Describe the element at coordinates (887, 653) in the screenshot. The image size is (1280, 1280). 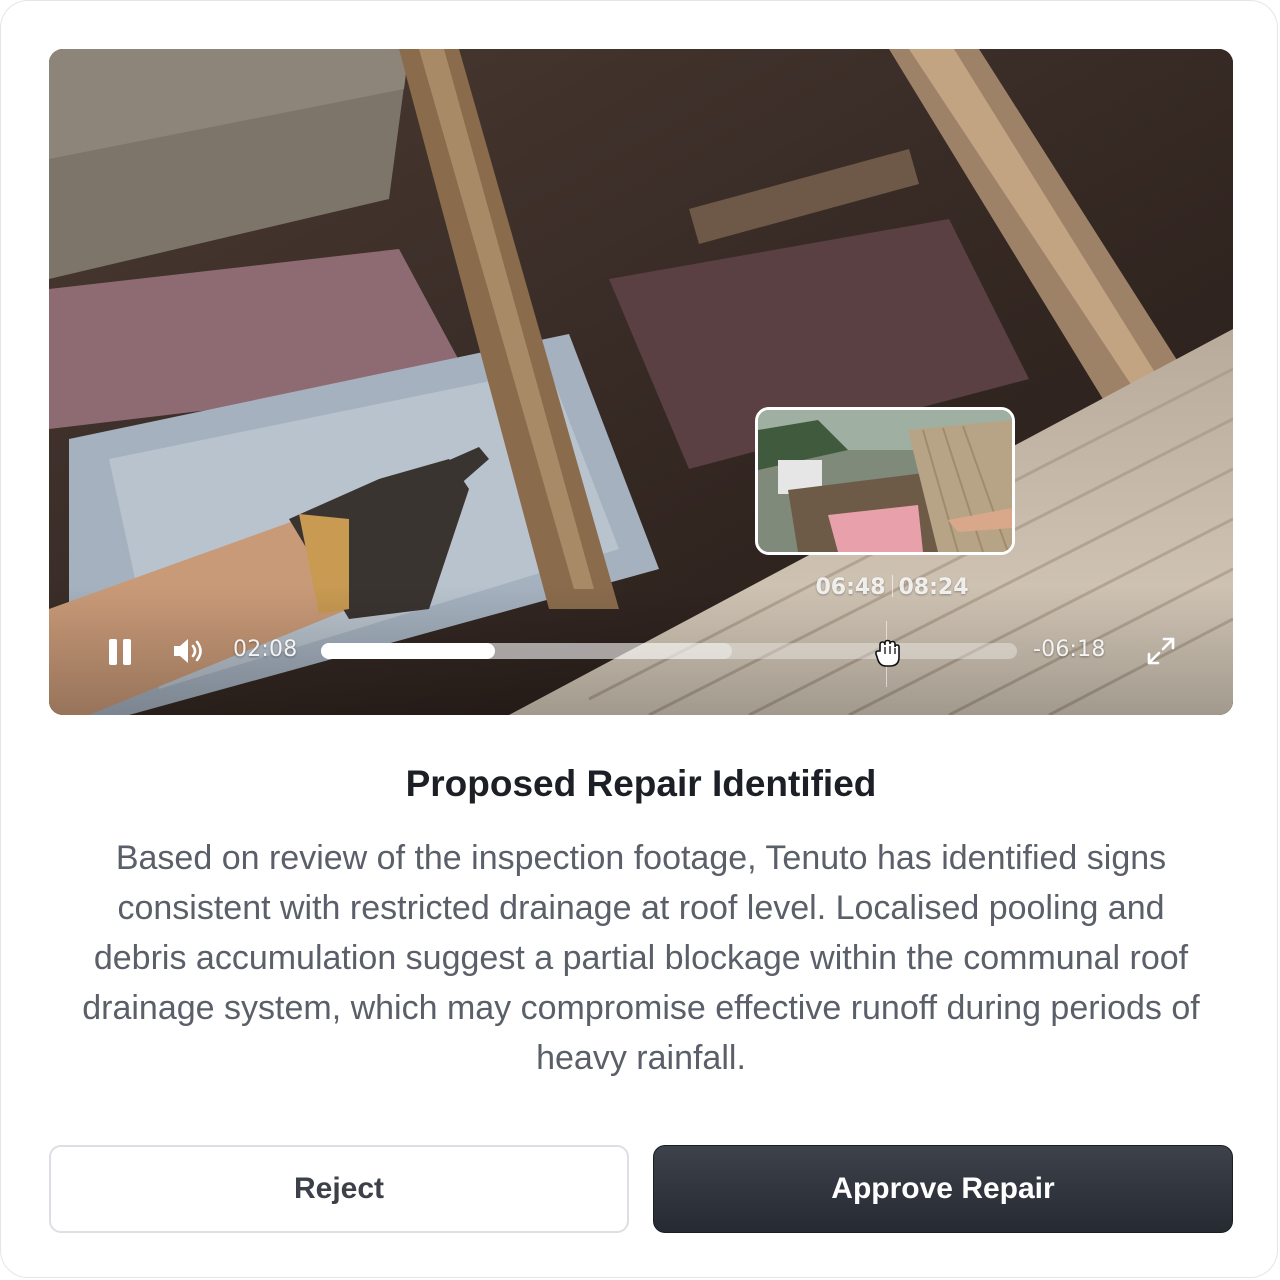
I see `hand-cursor-icon` at that location.